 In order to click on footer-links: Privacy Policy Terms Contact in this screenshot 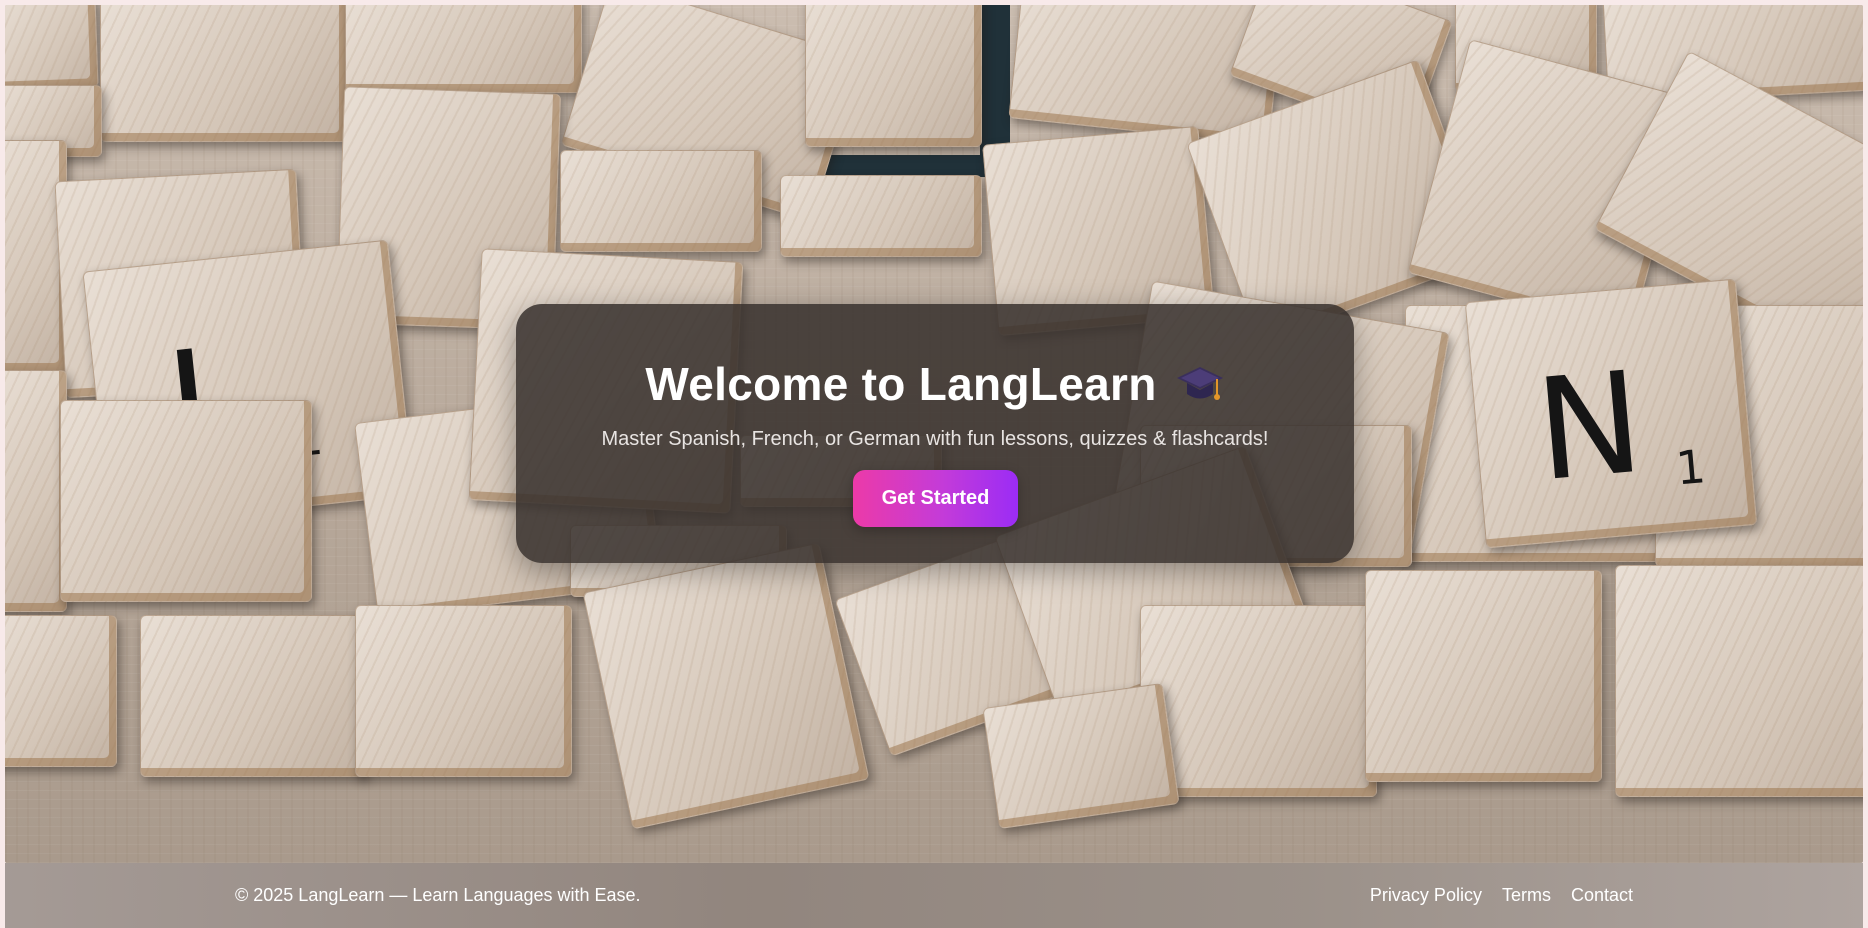, I will do `click(1501, 895)`.